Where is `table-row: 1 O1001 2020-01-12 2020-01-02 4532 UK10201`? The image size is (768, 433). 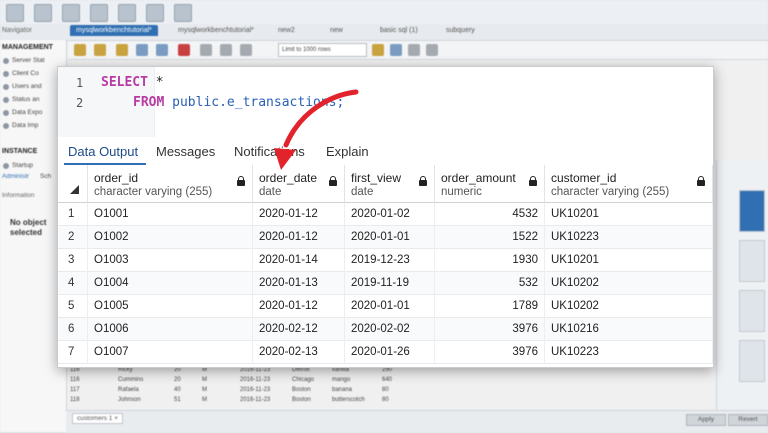
table-row: 1 O1001 2020-01-12 2020-01-02 4532 UK10201 is located at coordinates (385, 214).